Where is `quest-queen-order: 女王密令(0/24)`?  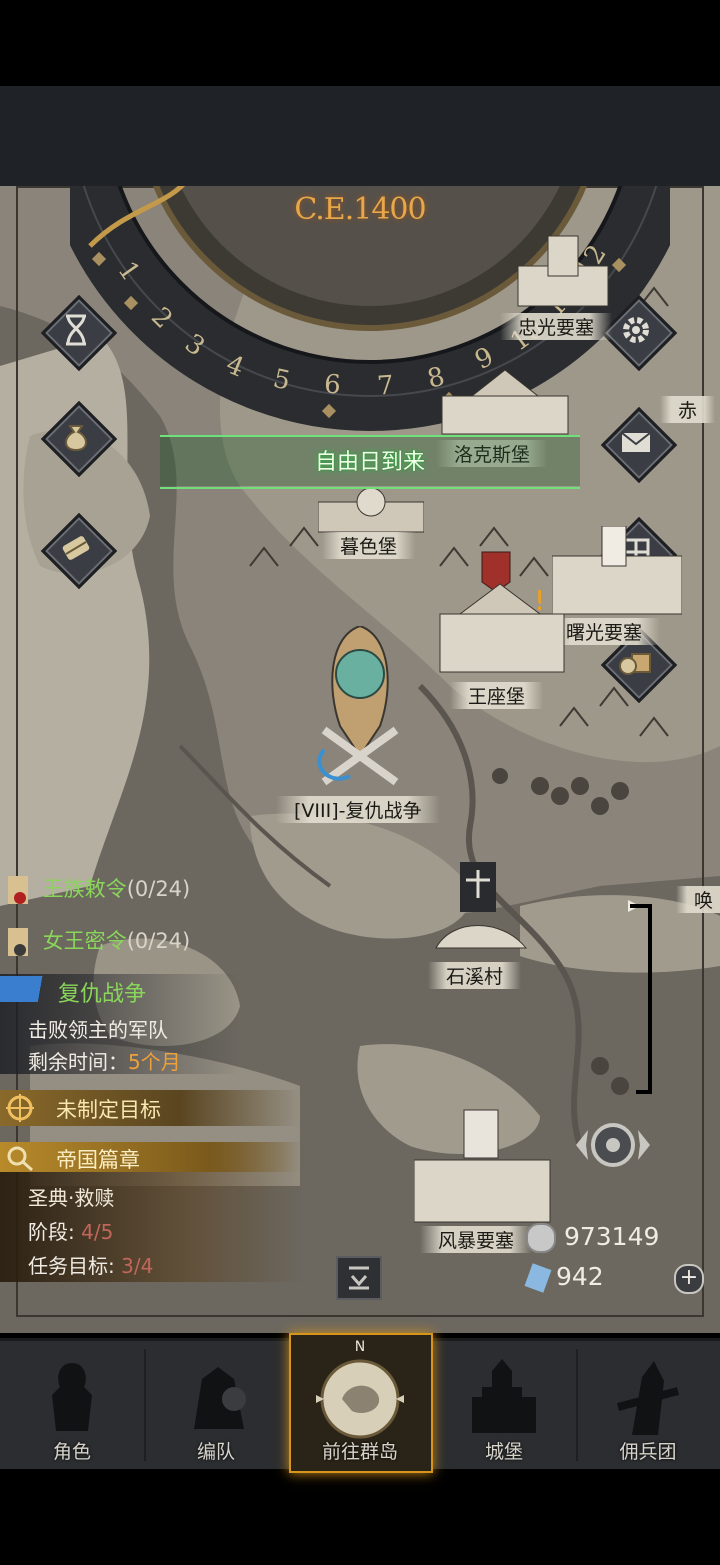 quest-queen-order: 女王密令(0/24) is located at coordinates (95, 942).